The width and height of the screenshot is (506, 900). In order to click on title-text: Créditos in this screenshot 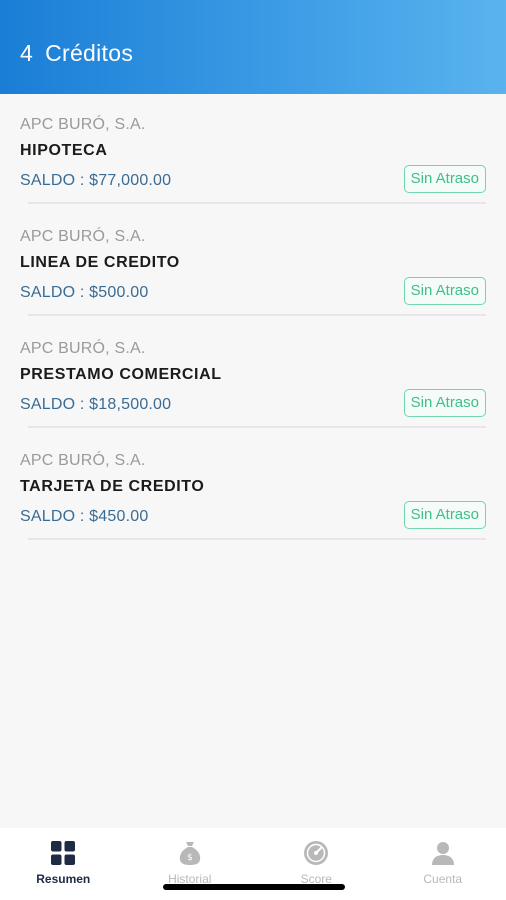, I will do `click(89, 53)`.